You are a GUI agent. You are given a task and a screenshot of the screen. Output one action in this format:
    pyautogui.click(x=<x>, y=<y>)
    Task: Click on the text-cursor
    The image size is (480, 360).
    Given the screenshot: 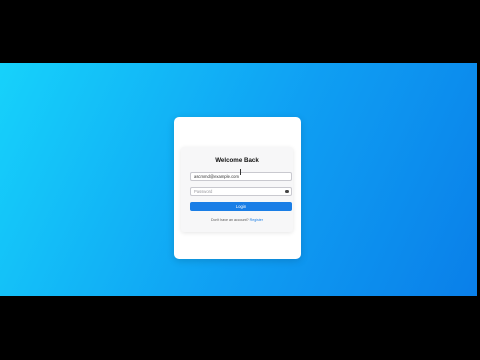 What is the action you would take?
    pyautogui.click(x=240, y=172)
    